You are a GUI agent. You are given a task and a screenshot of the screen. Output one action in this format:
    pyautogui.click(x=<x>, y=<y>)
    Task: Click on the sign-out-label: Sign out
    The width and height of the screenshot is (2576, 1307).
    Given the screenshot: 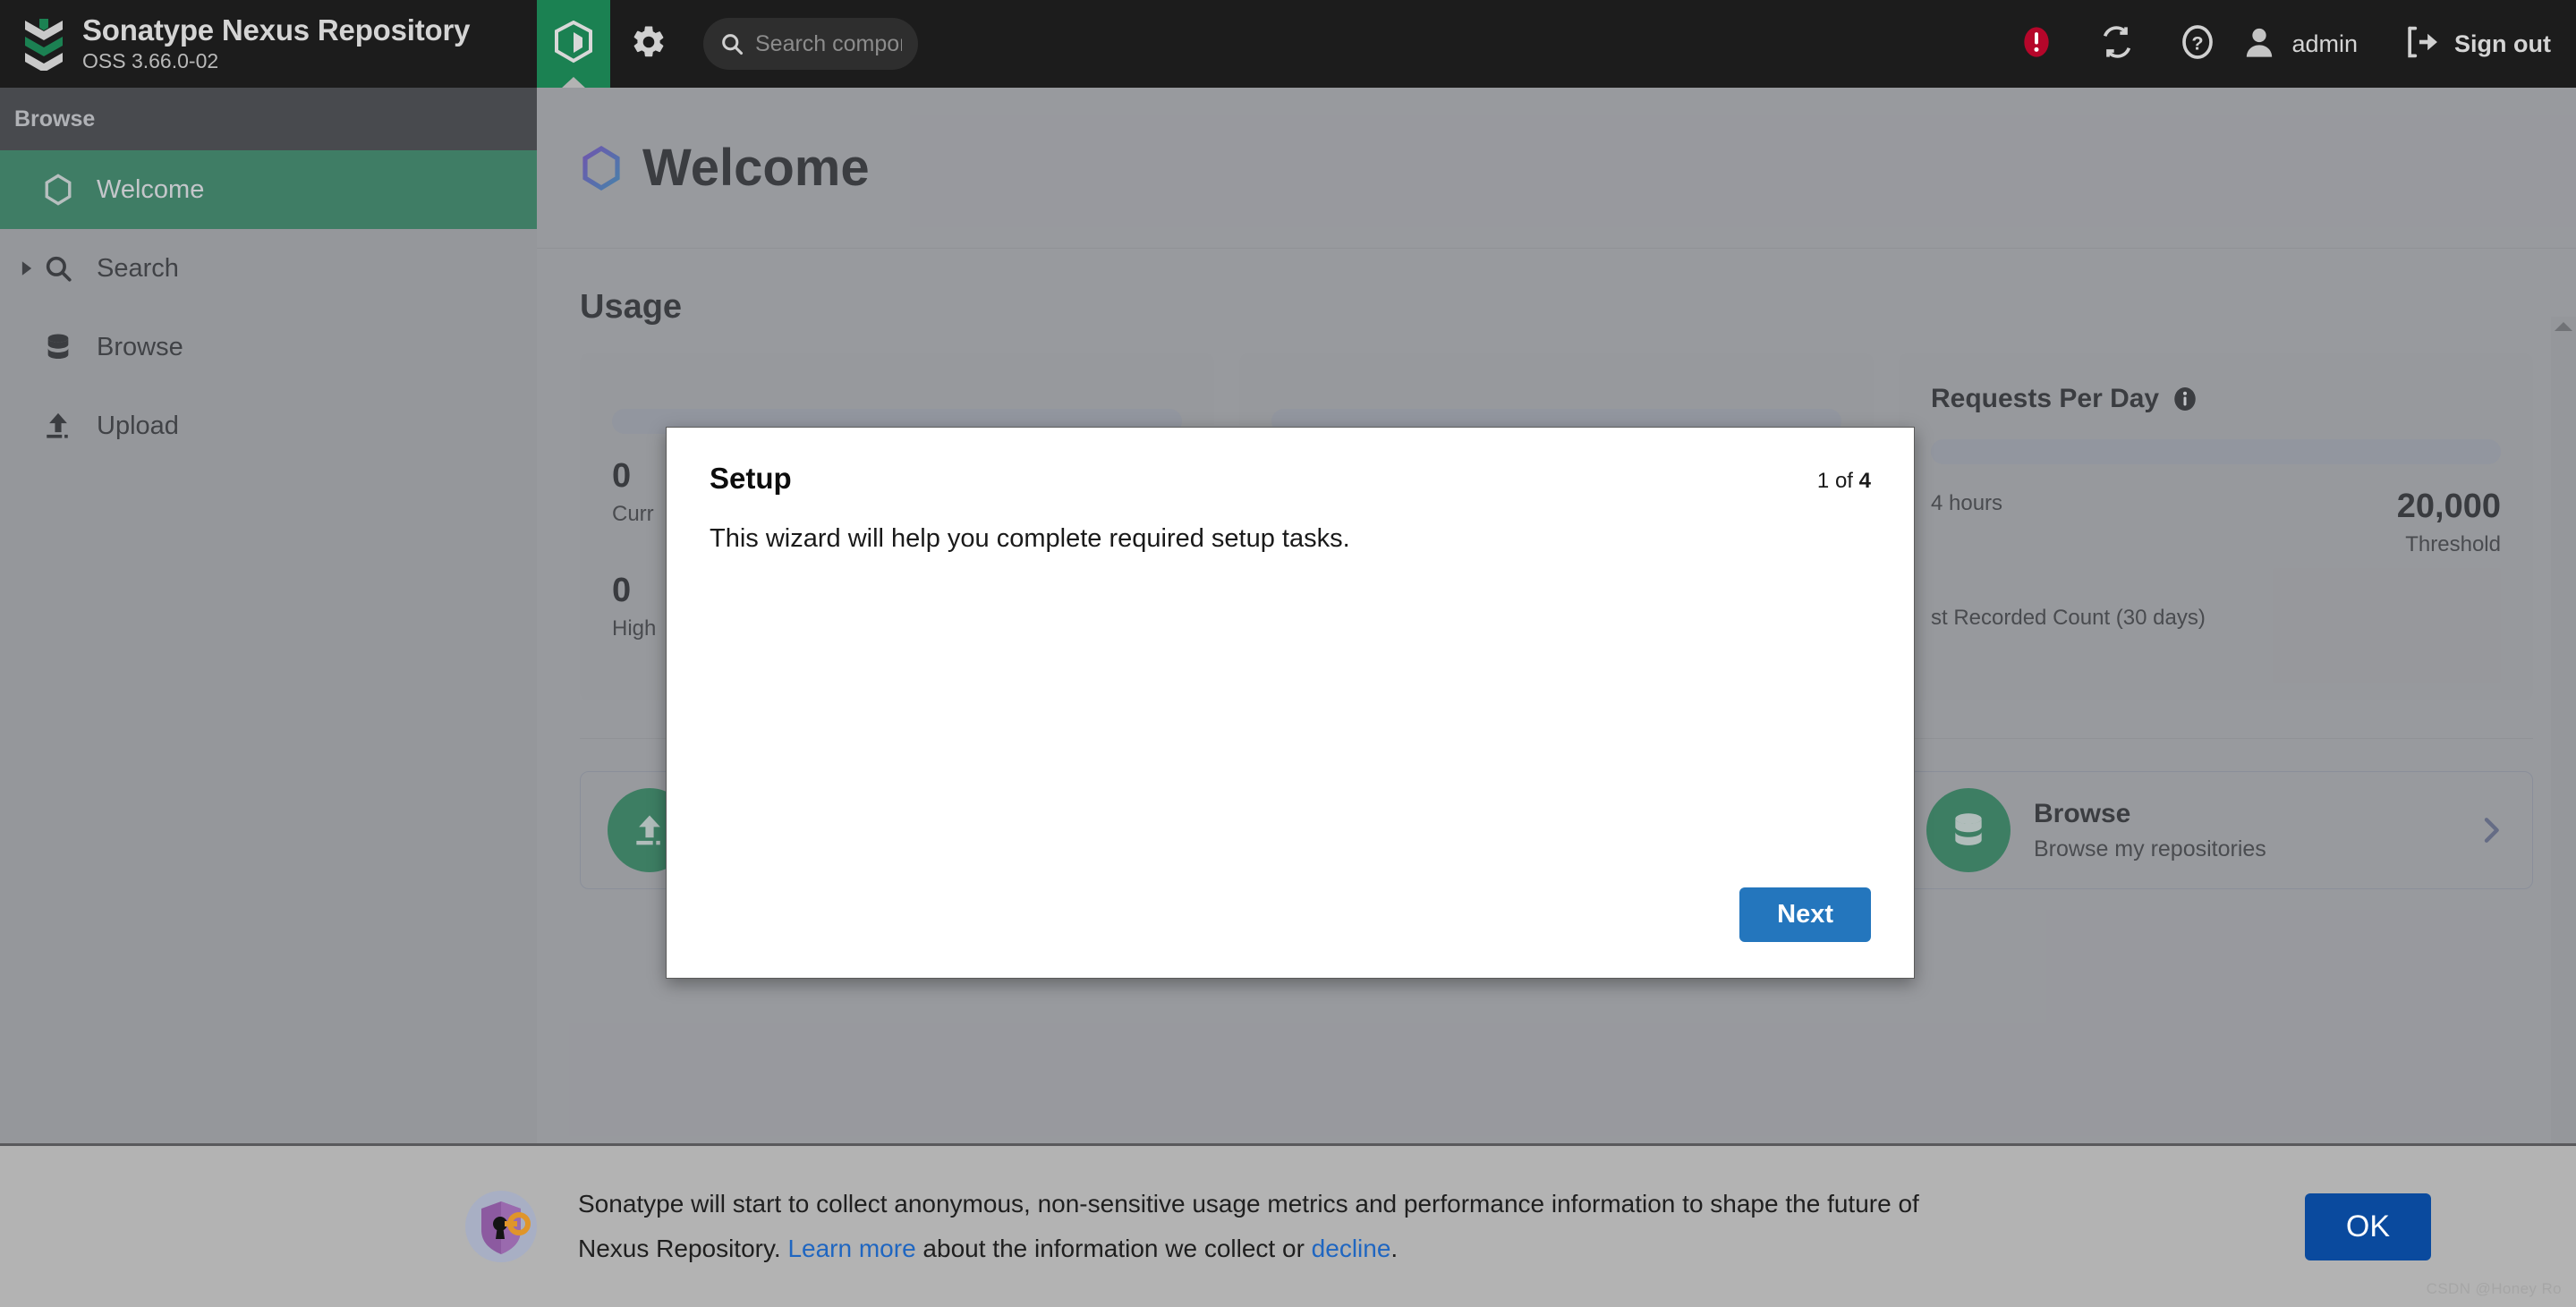 What is the action you would take?
    pyautogui.click(x=2502, y=43)
    